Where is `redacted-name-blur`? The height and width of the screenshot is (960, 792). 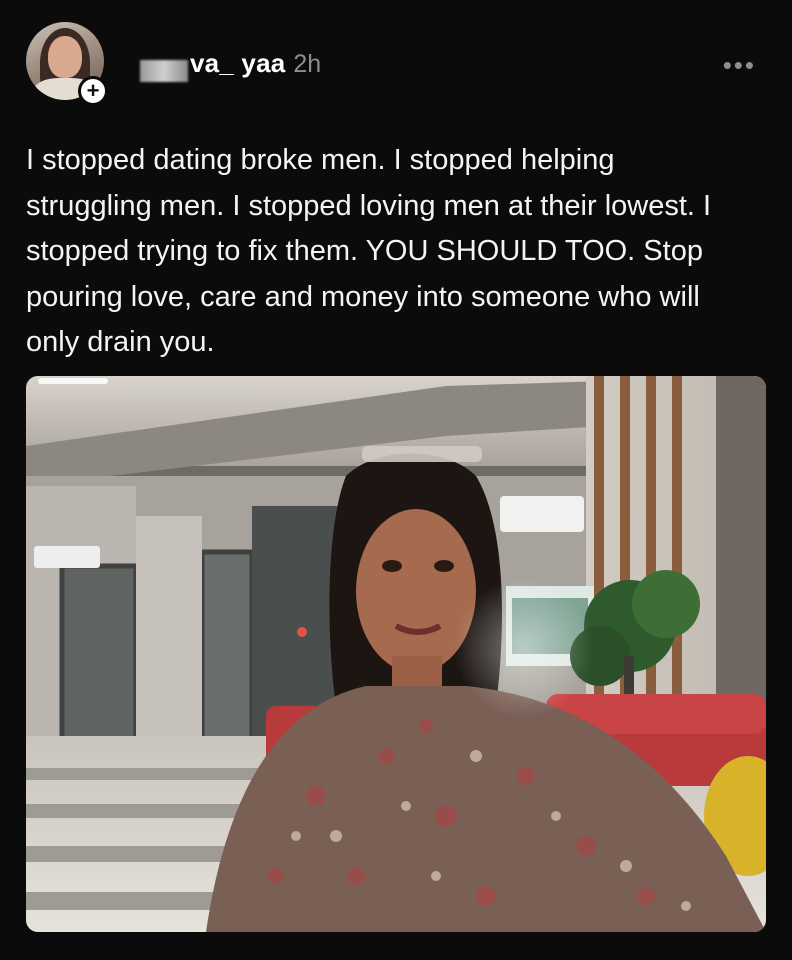
redacted-name-blur is located at coordinates (164, 70).